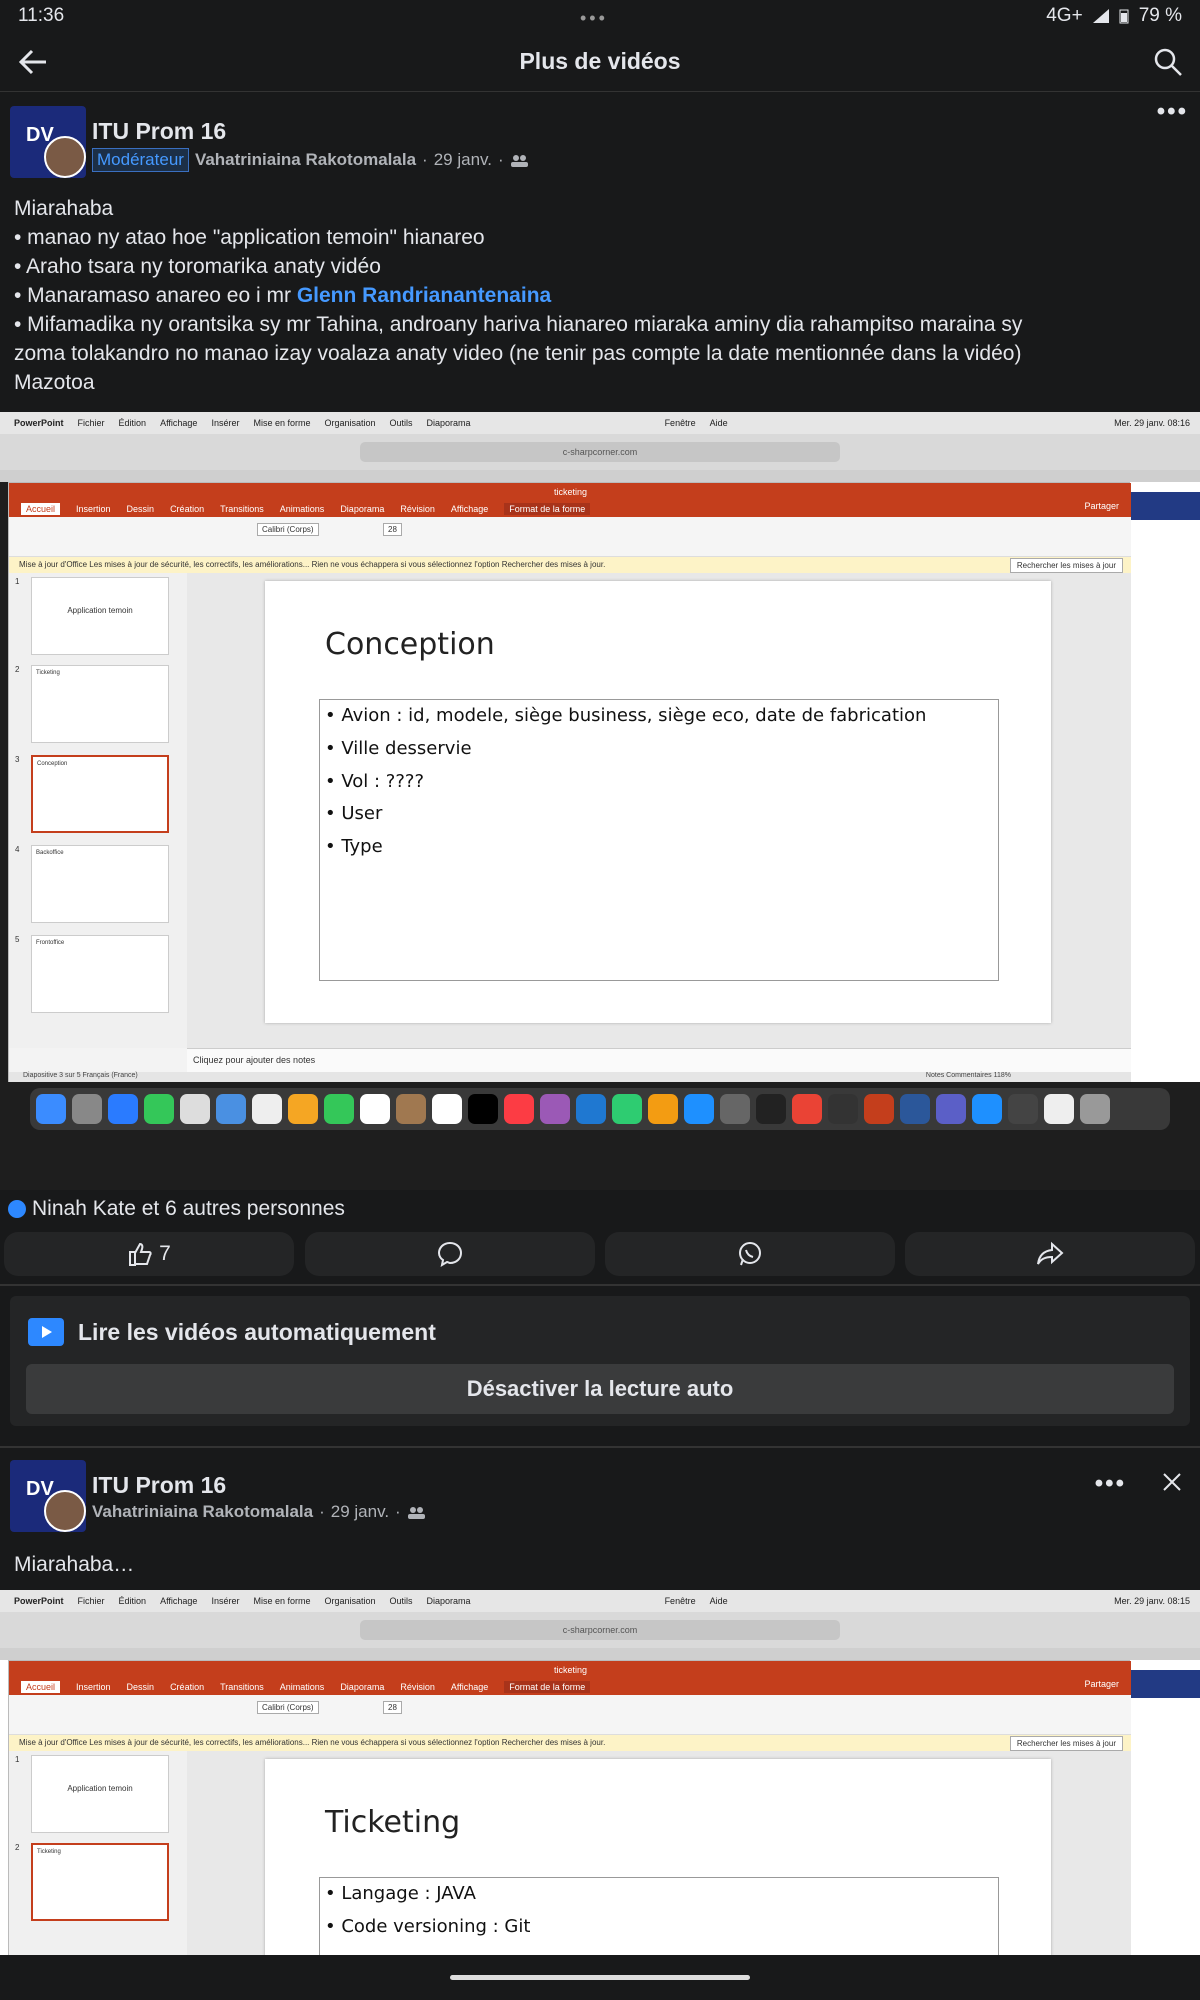  I want to click on back-arrow-icon, so click(34, 62).